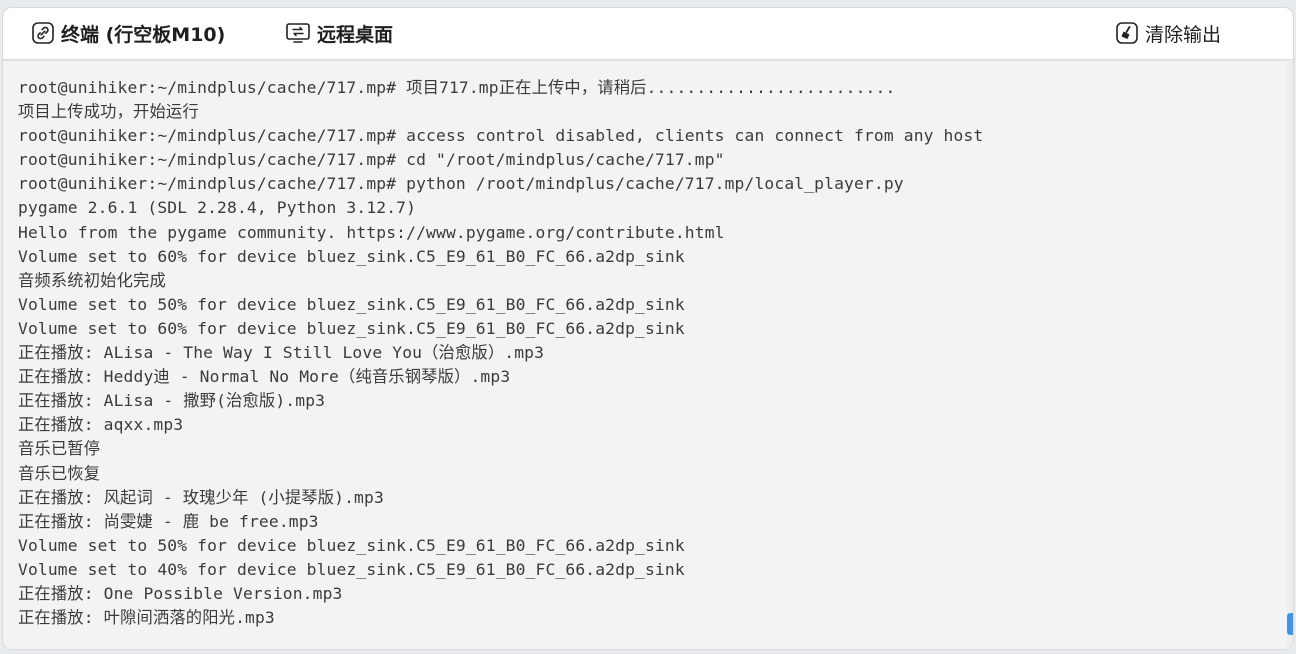  Describe the element at coordinates (1183, 34) in the screenshot. I see `clear-output-label: 清除输出` at that location.